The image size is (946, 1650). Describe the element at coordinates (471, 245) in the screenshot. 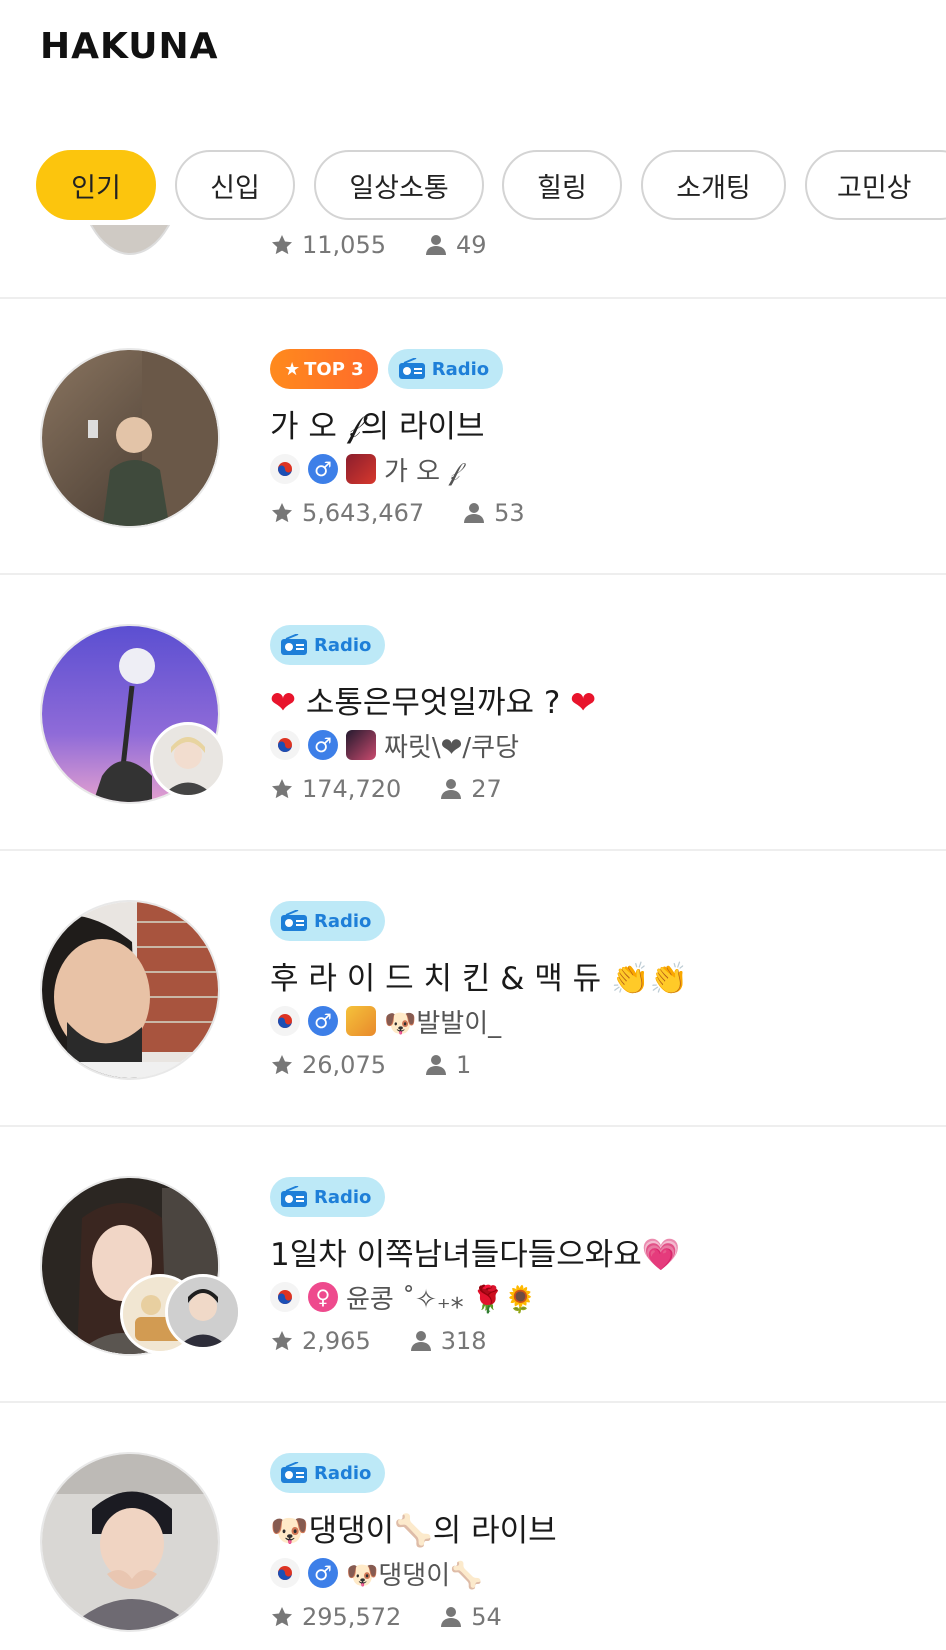

I see `viewer-count: 49` at that location.